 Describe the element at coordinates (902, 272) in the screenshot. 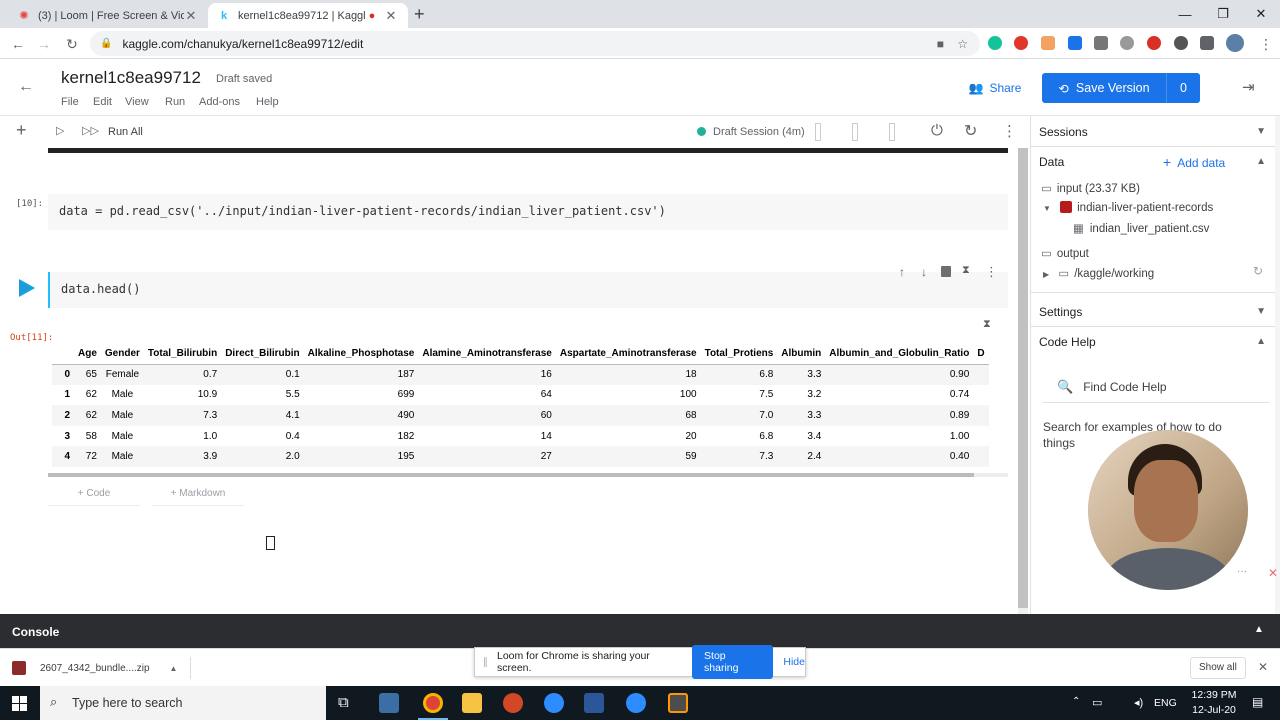

I see `move-up-icon: ↑` at that location.